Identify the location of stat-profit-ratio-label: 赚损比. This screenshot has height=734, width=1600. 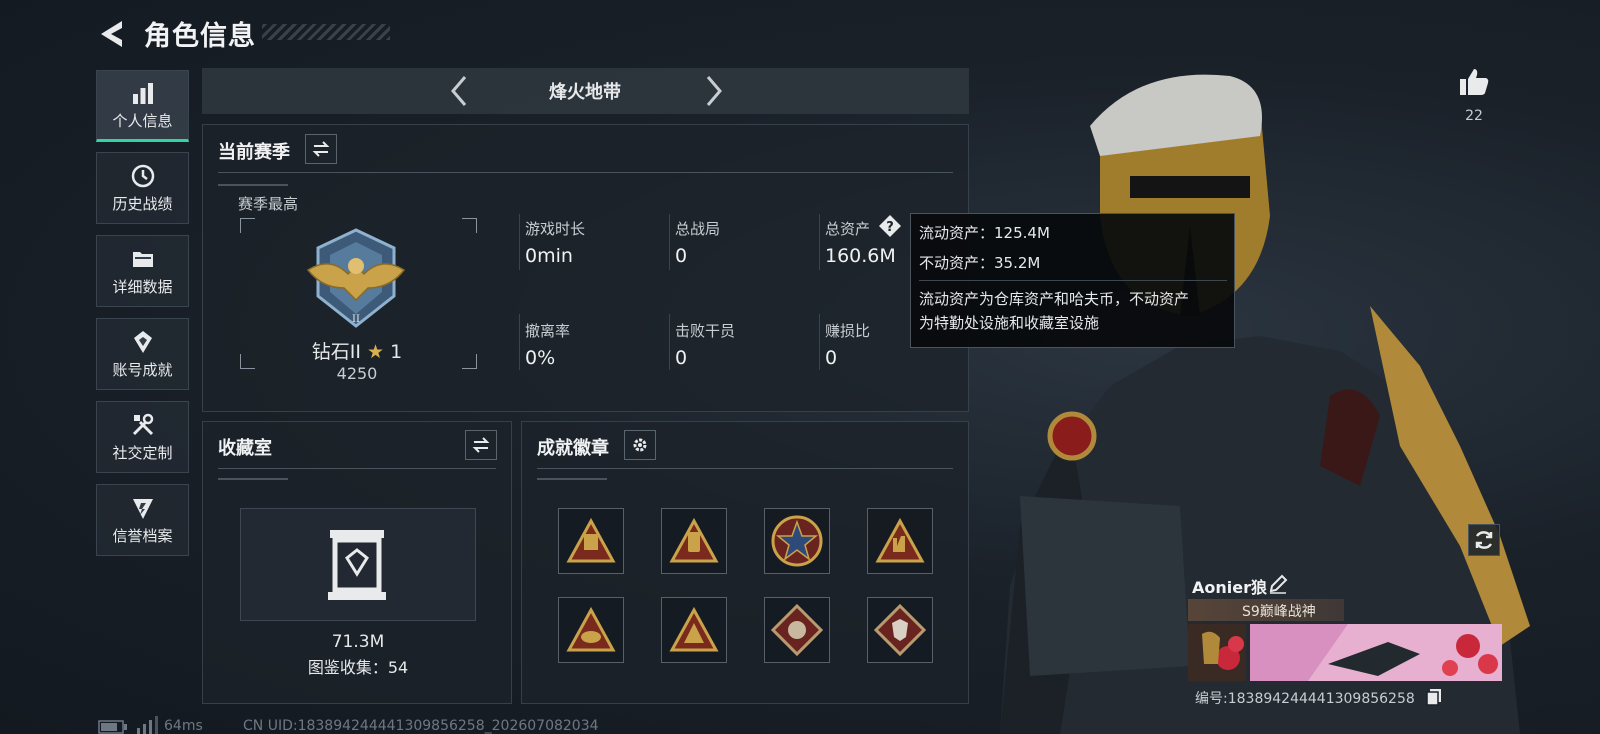
(848, 331).